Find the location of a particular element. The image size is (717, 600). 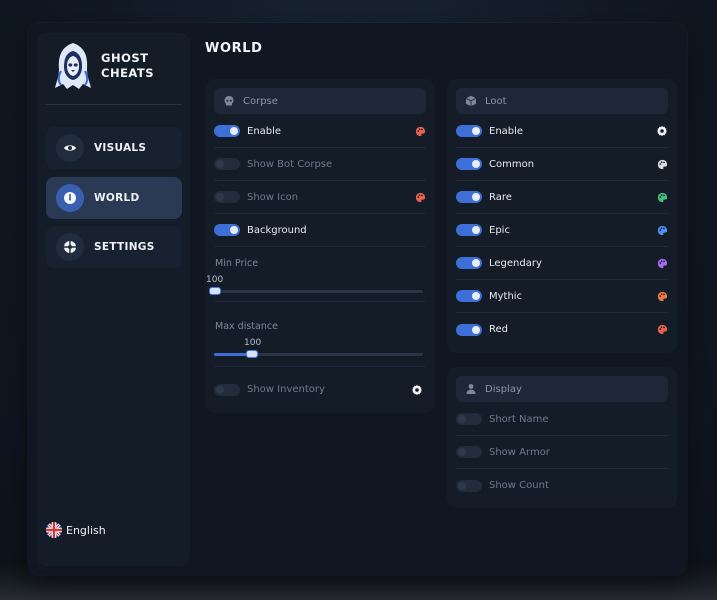

brand: GHOST CHEATS is located at coordinates (103, 66).